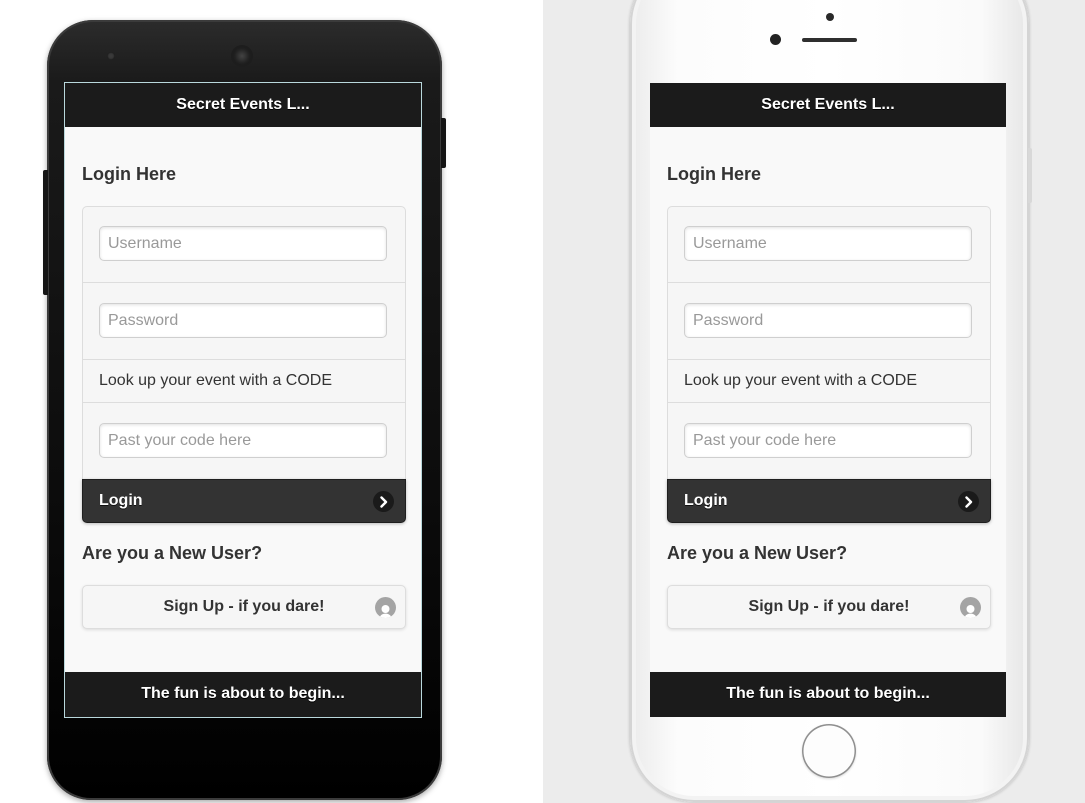  I want to click on home-button, so click(829, 751).